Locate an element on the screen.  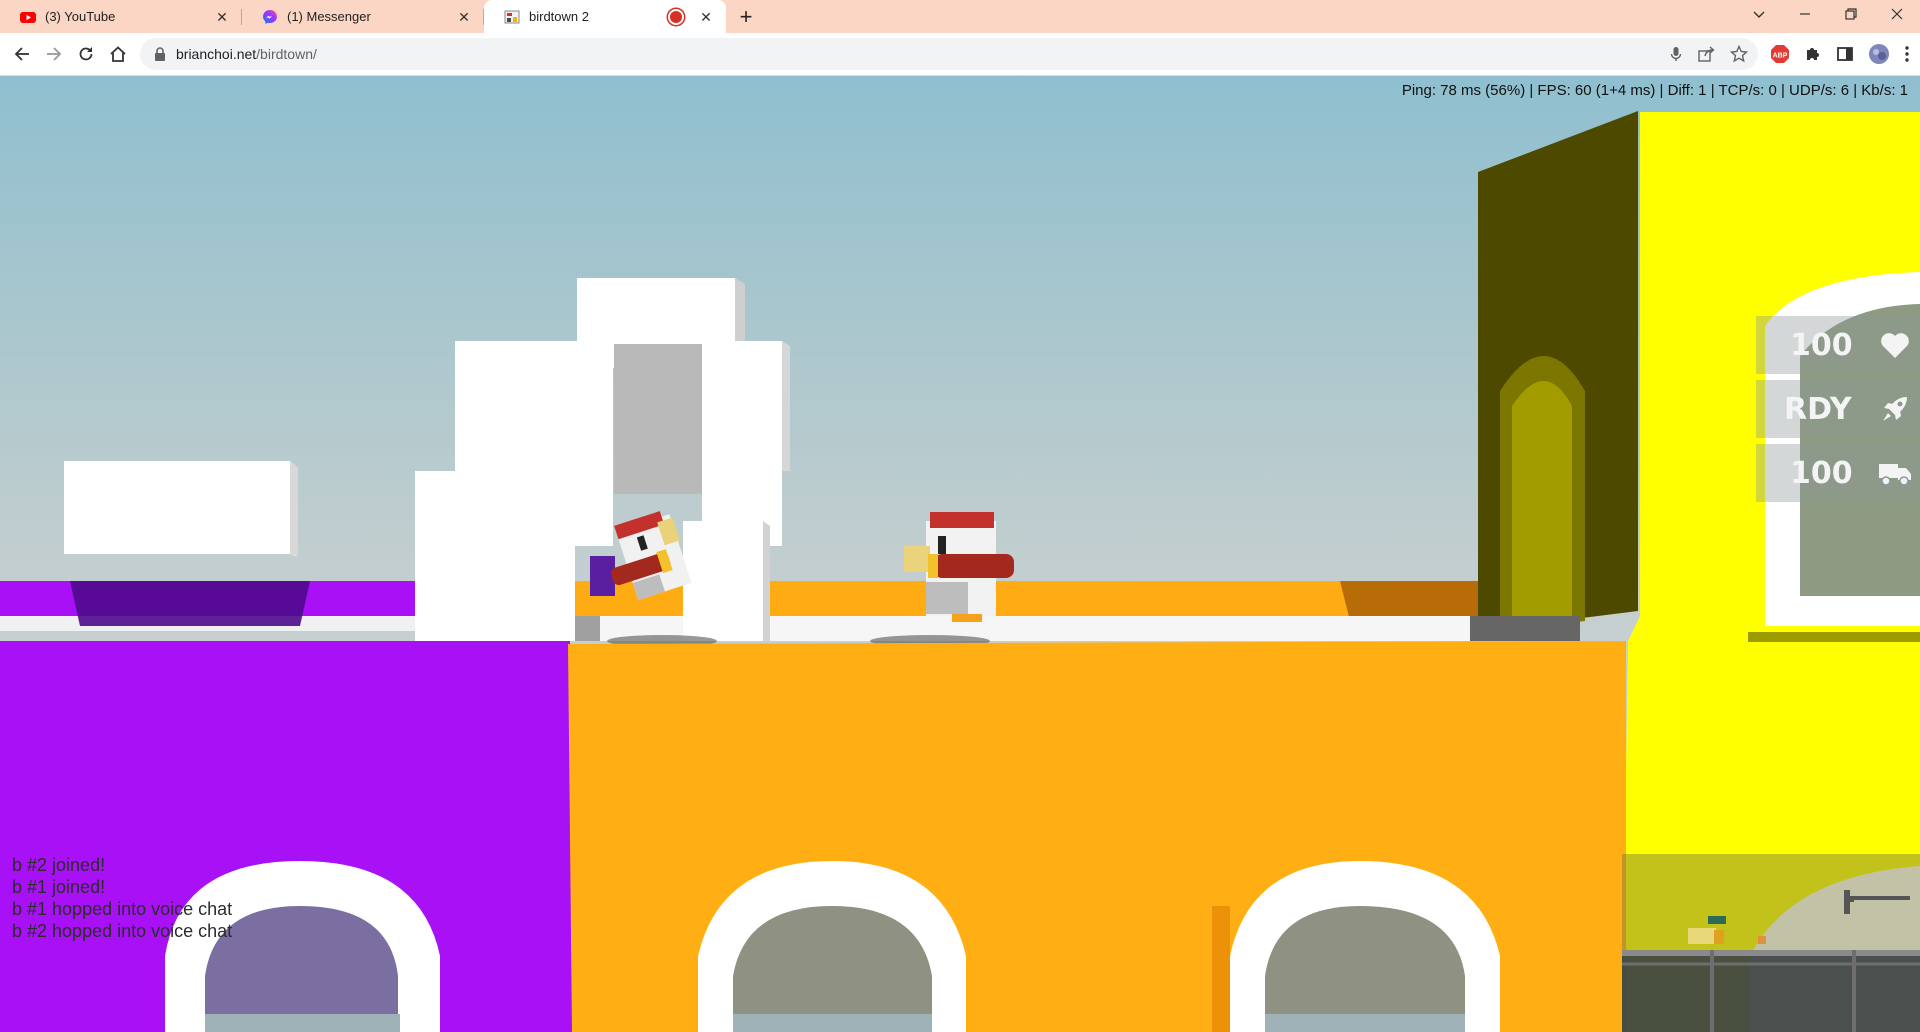
back-button is located at coordinates (22, 54).